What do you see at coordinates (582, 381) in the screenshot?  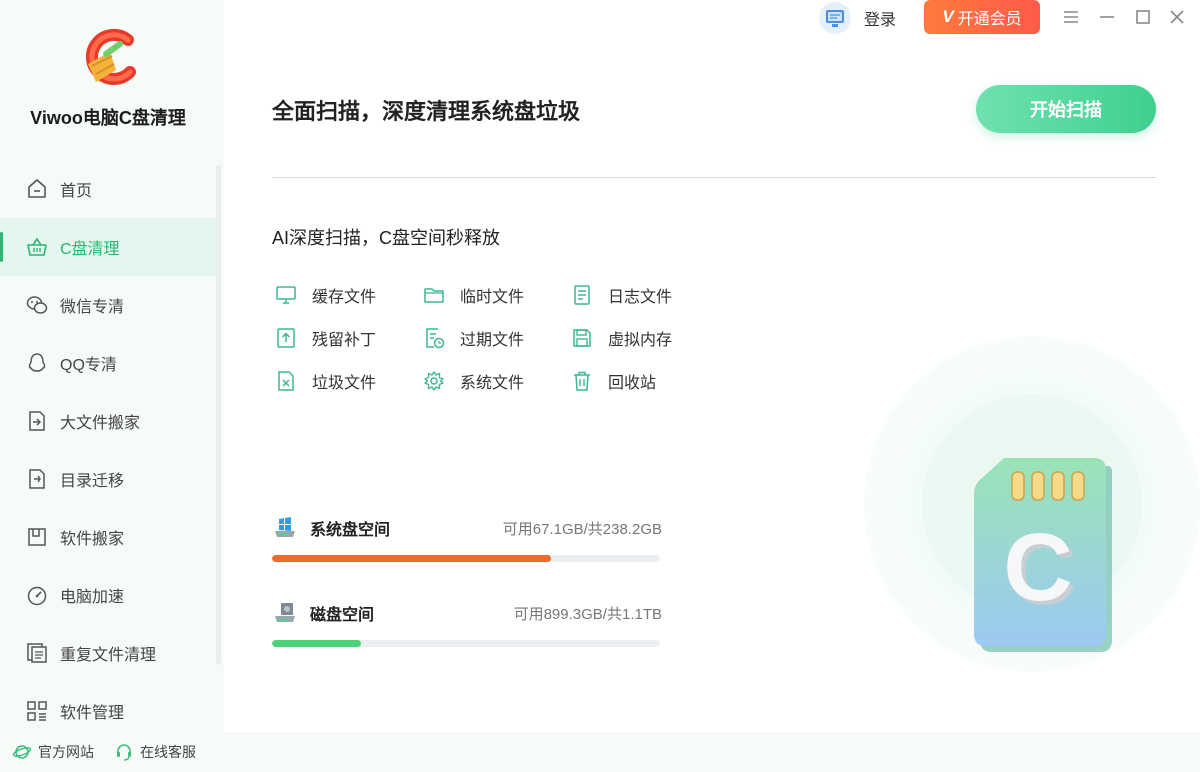 I see `trash-icon` at bounding box center [582, 381].